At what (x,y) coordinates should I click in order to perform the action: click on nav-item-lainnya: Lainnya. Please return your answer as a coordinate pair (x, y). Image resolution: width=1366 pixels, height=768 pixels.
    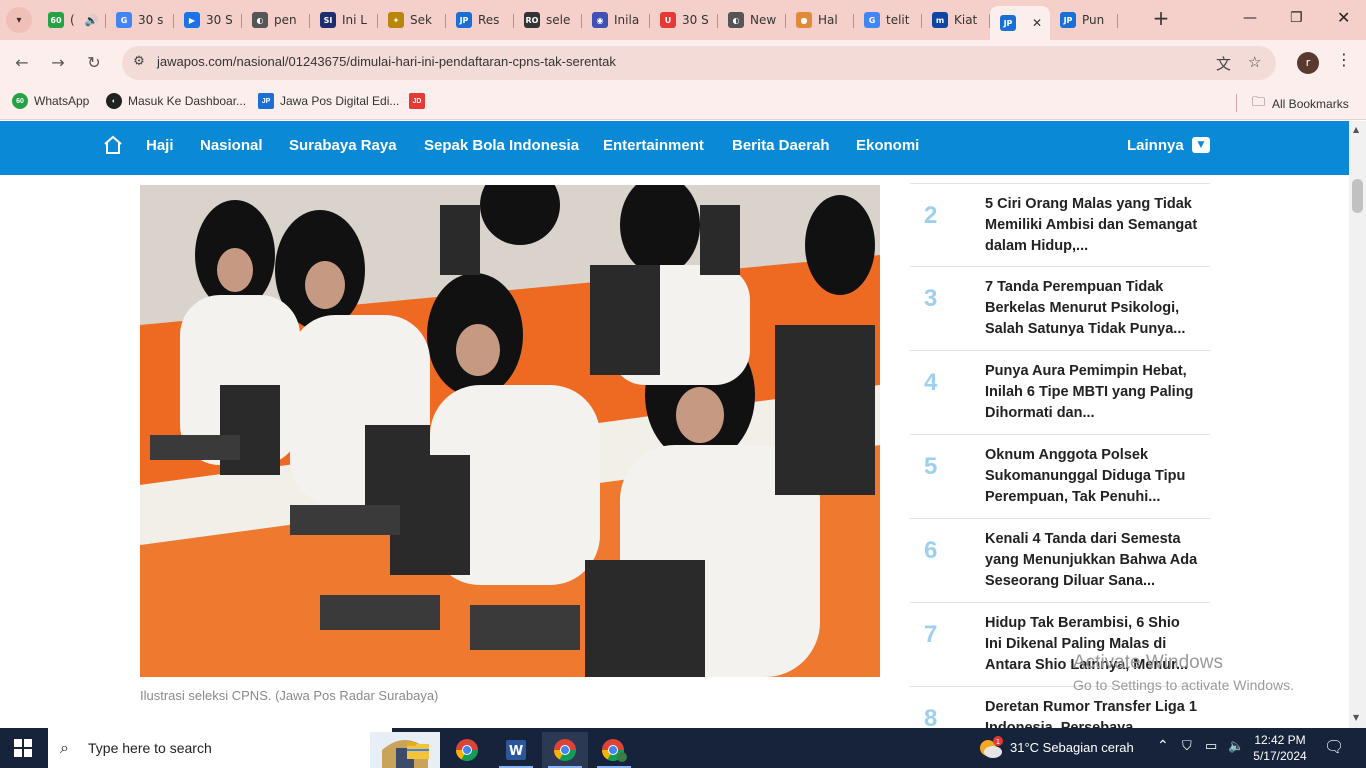
    Looking at the image, I should click on (1155, 145).